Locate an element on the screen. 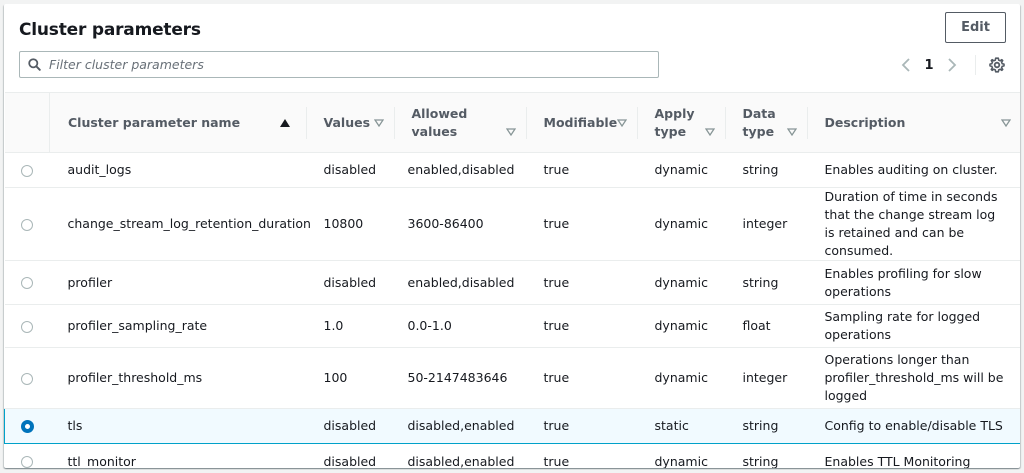 This screenshot has height=473, width=1024. header-parameter-name: Cluster parameter name is located at coordinates (177, 122).